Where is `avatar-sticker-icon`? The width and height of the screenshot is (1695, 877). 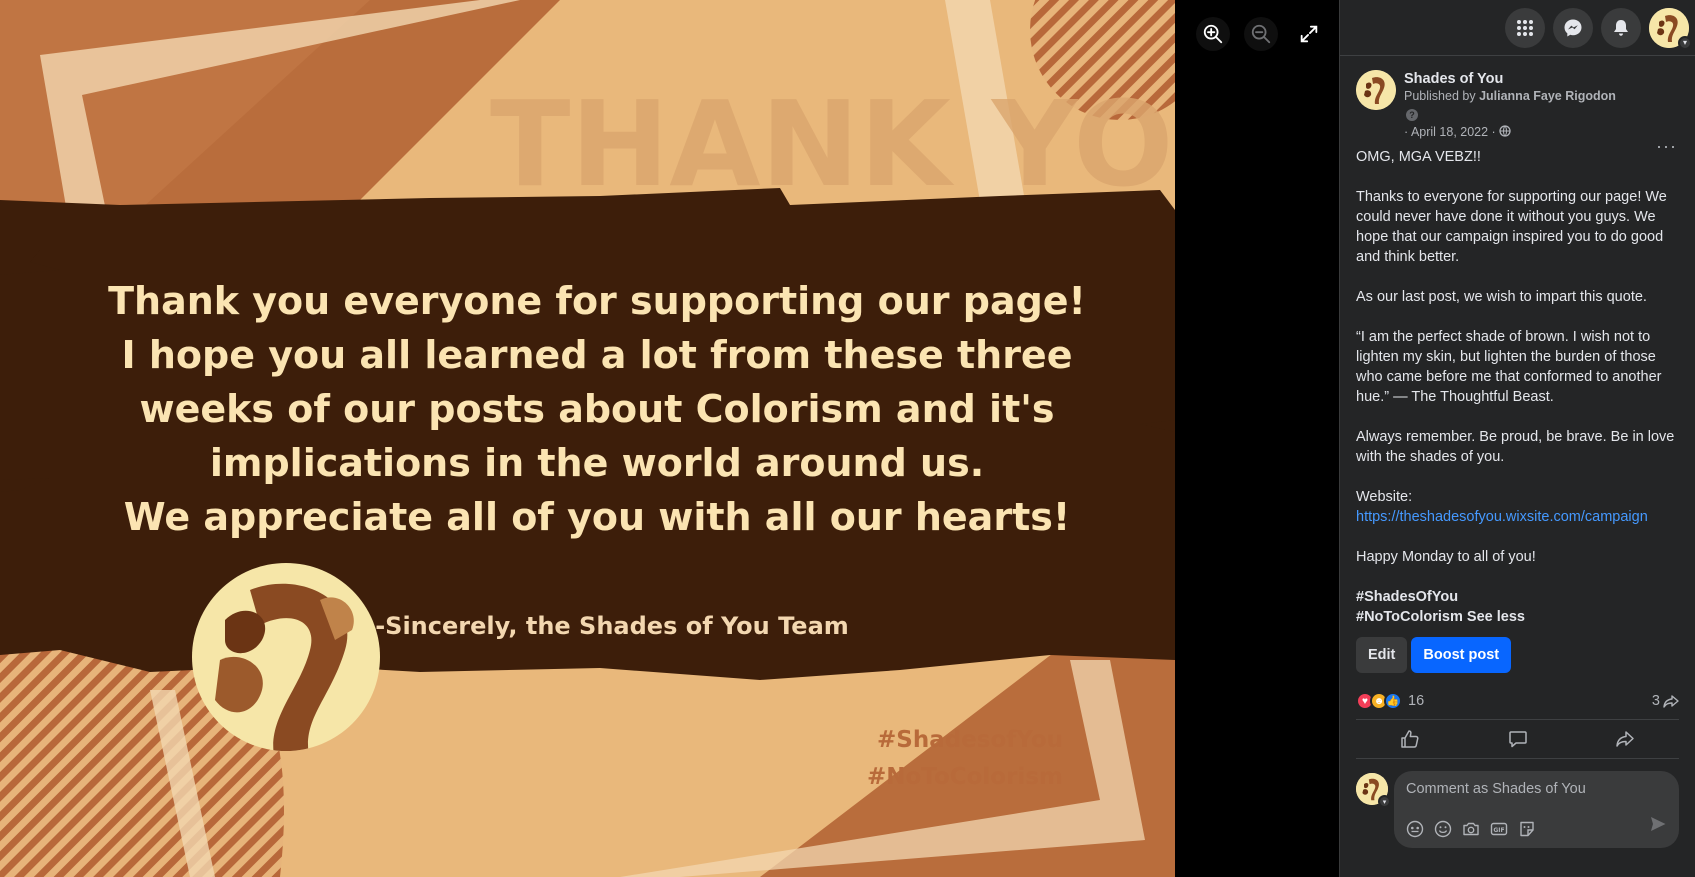
avatar-sticker-icon is located at coordinates (1415, 829).